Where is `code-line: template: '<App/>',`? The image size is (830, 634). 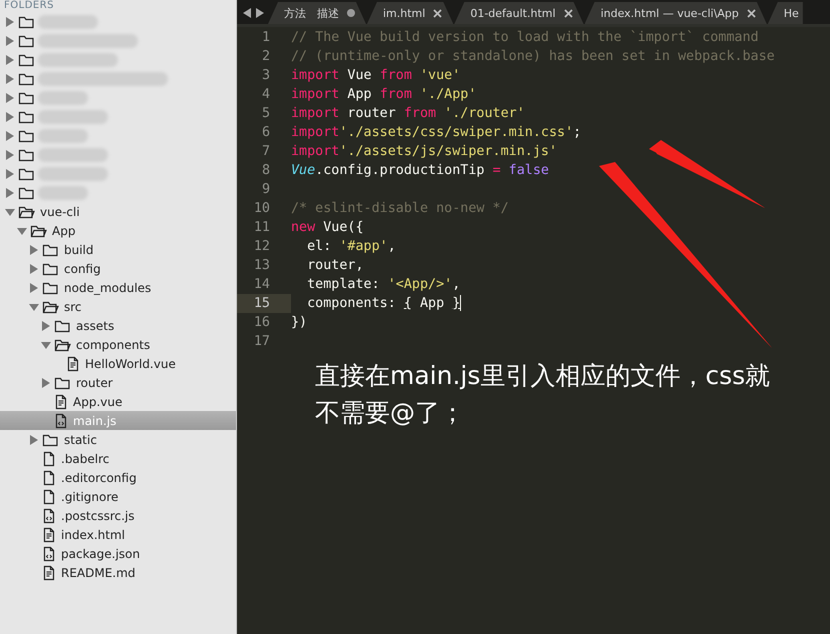
code-line: template: '<App/>', is located at coordinates (383, 285).